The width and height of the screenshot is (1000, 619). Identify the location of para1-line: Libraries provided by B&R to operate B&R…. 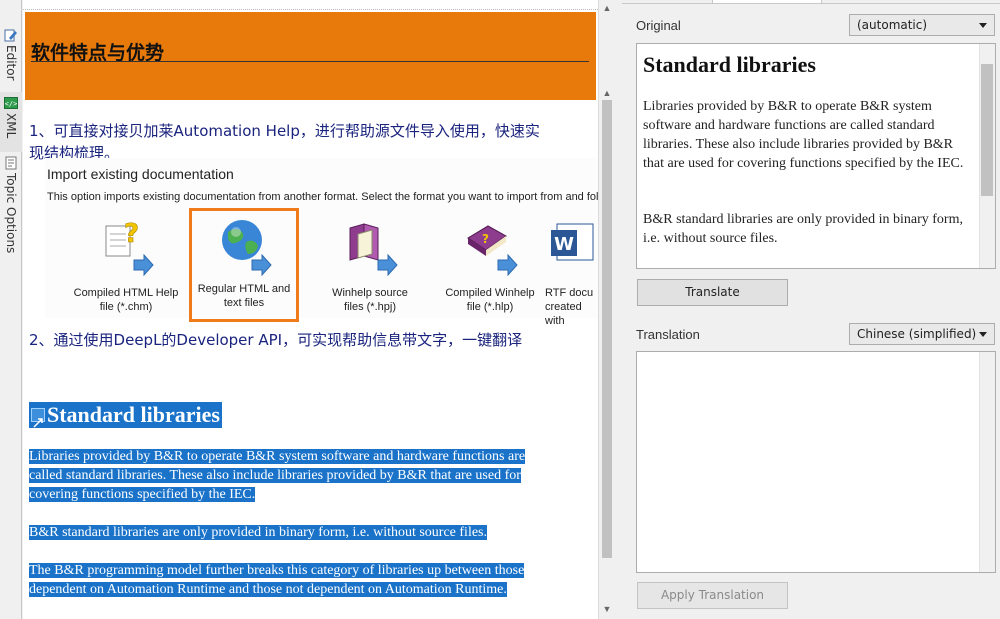
(277, 456).